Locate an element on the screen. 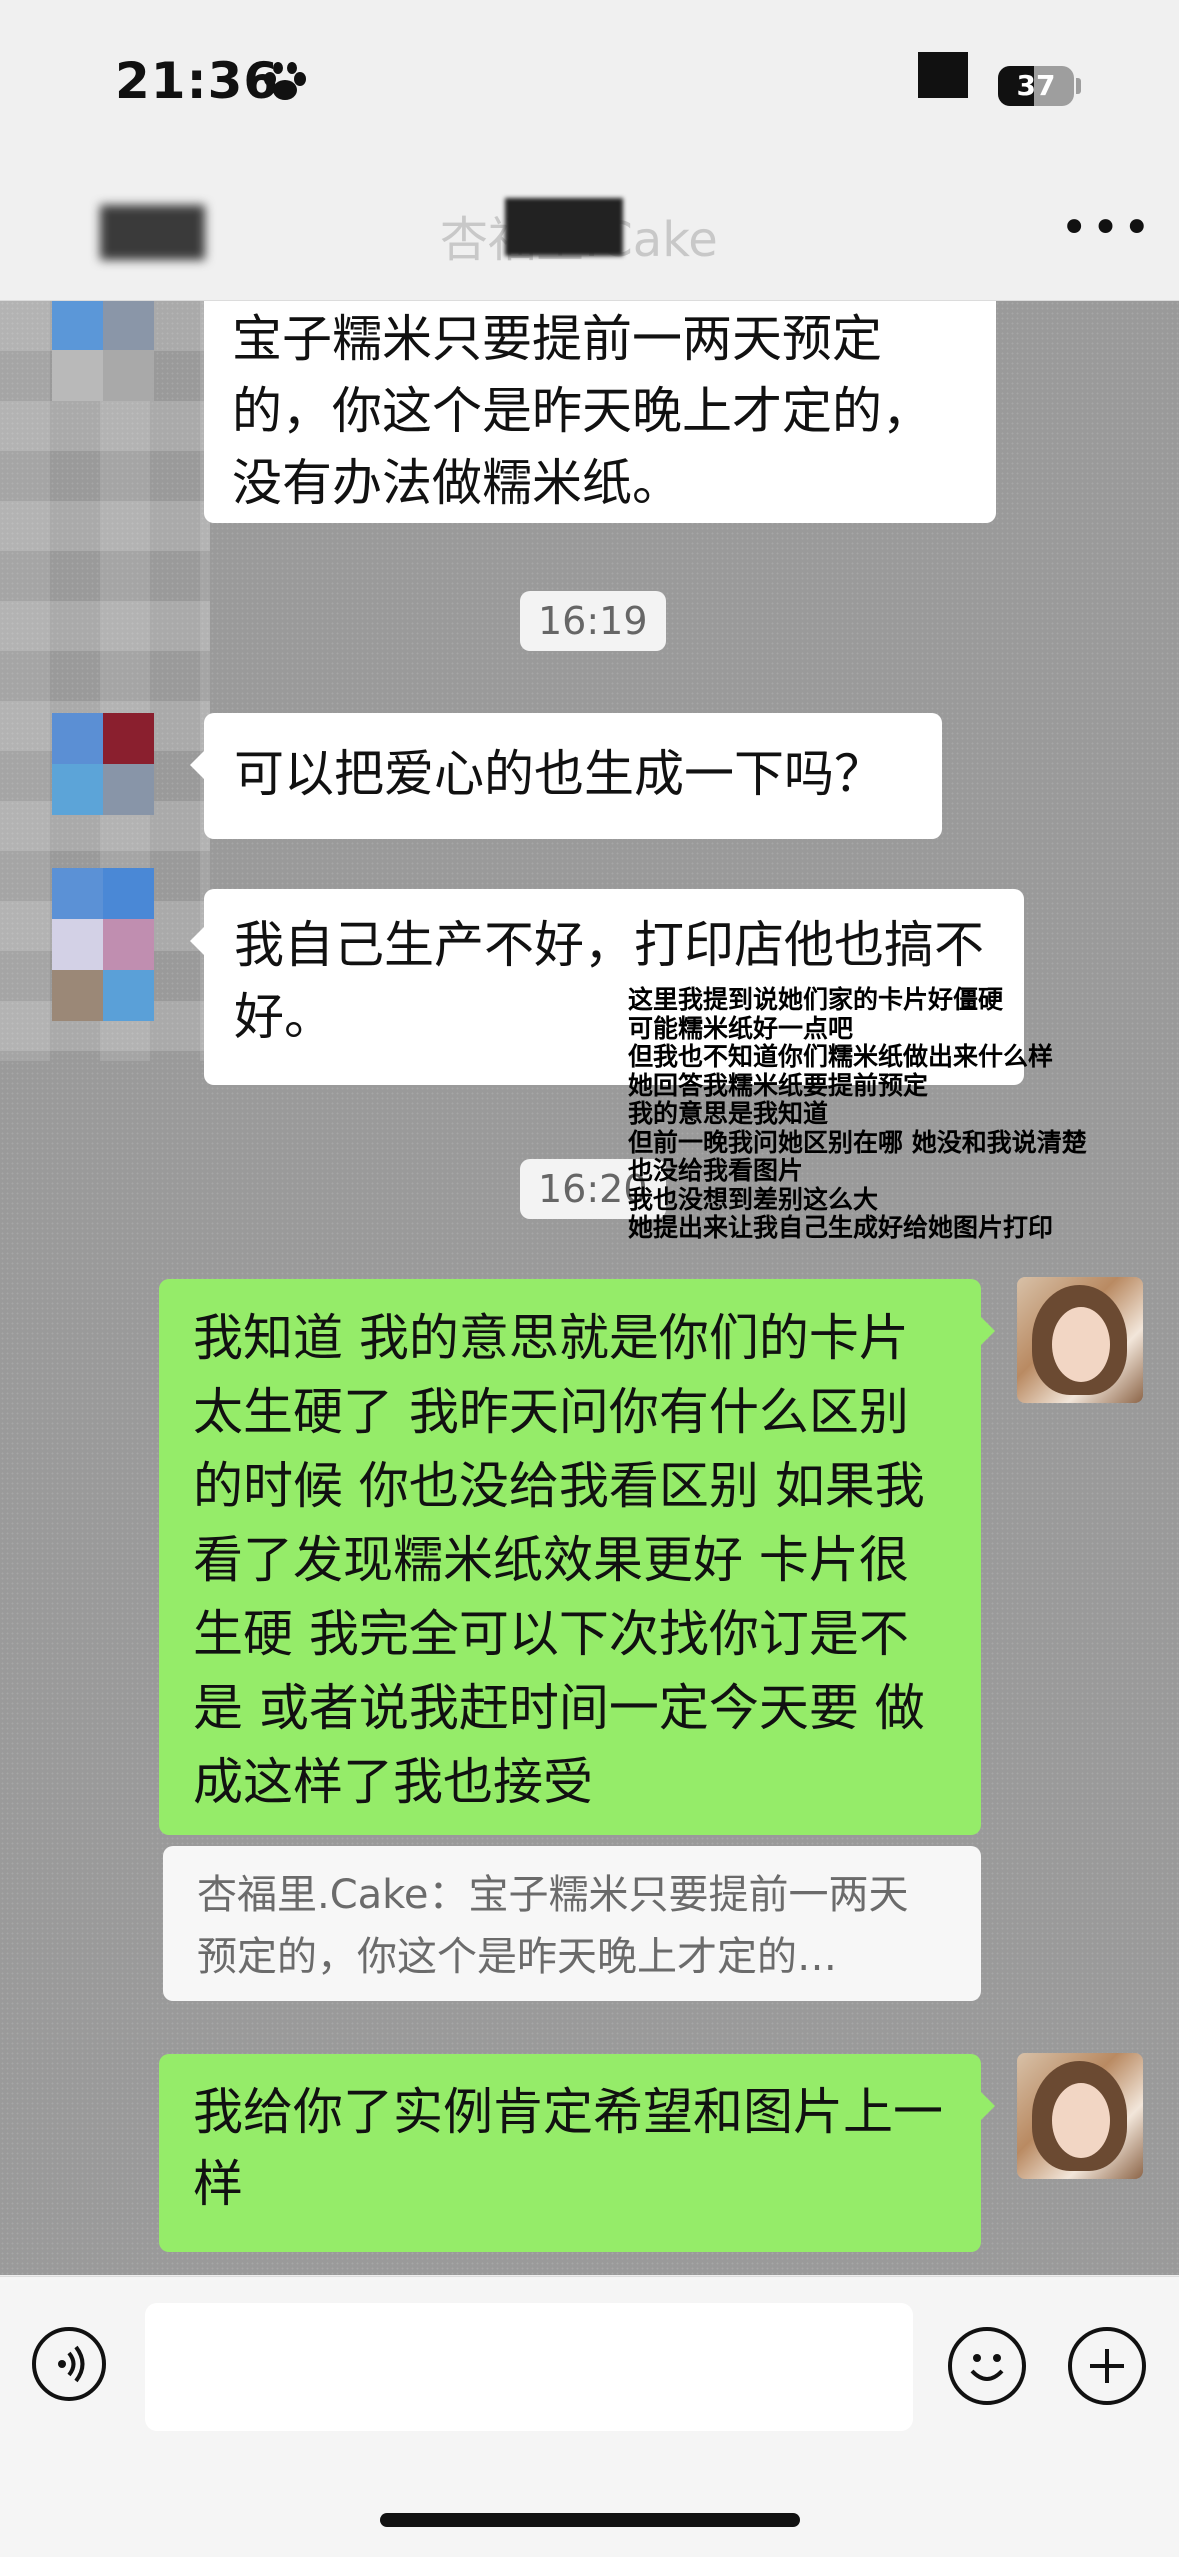 The height and width of the screenshot is (2557, 1179). message-bubble: 我给你了实例肯定希望和图片上一样 is located at coordinates (577, 2153).